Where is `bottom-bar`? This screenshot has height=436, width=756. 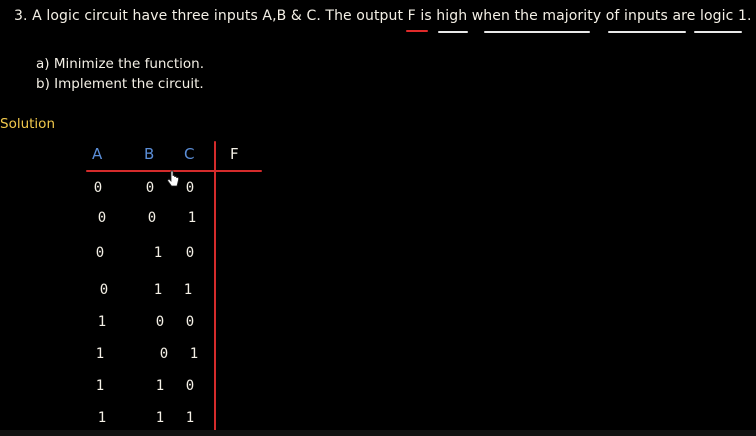
bottom-bar is located at coordinates (378, 433).